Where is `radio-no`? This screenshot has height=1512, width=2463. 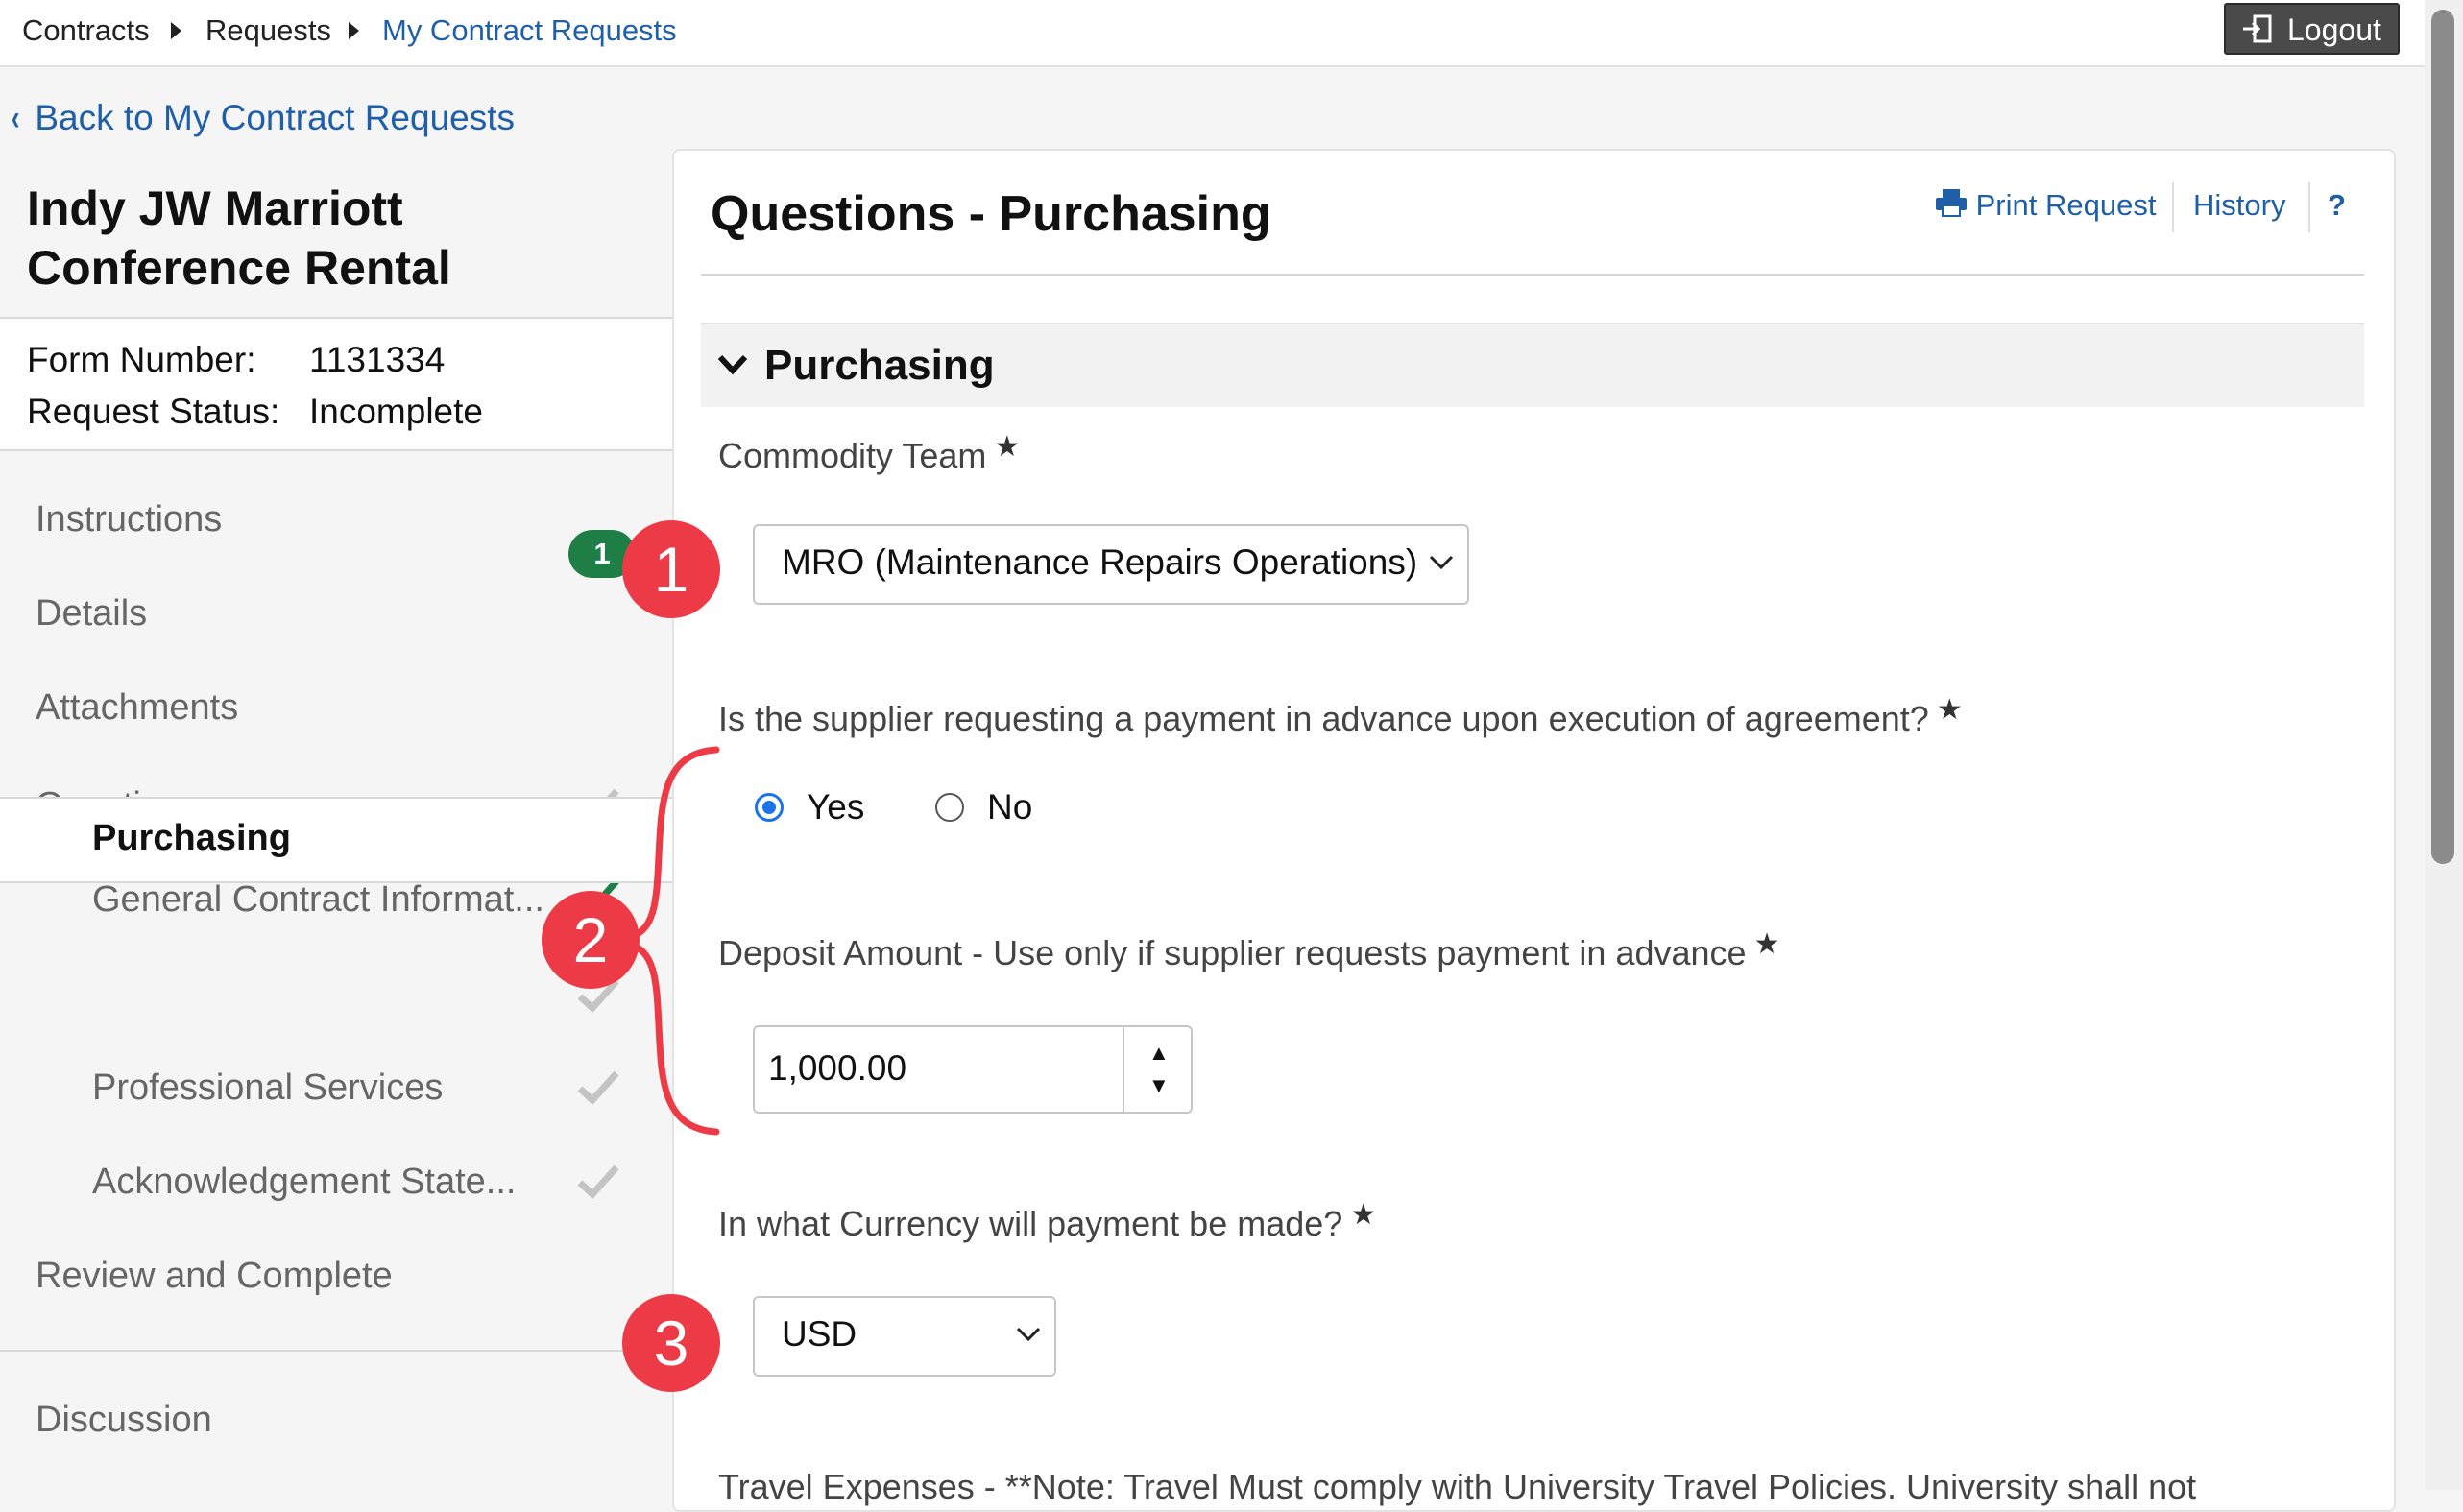 radio-no is located at coordinates (949, 807).